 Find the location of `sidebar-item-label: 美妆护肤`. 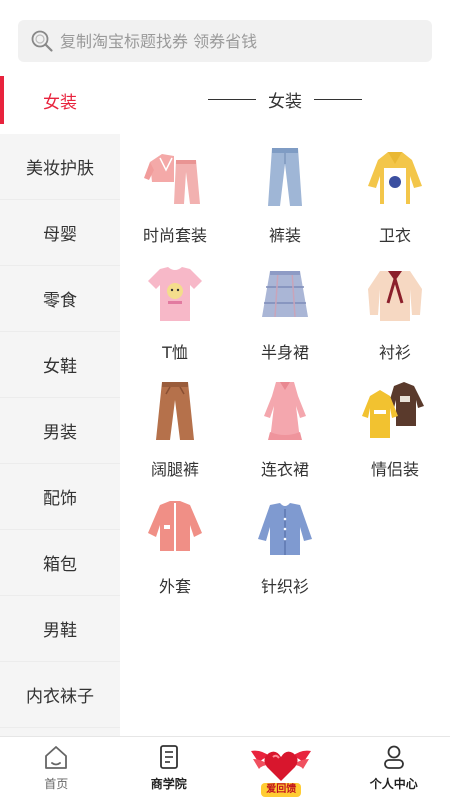

sidebar-item-label: 美妆护肤 is located at coordinates (60, 169).